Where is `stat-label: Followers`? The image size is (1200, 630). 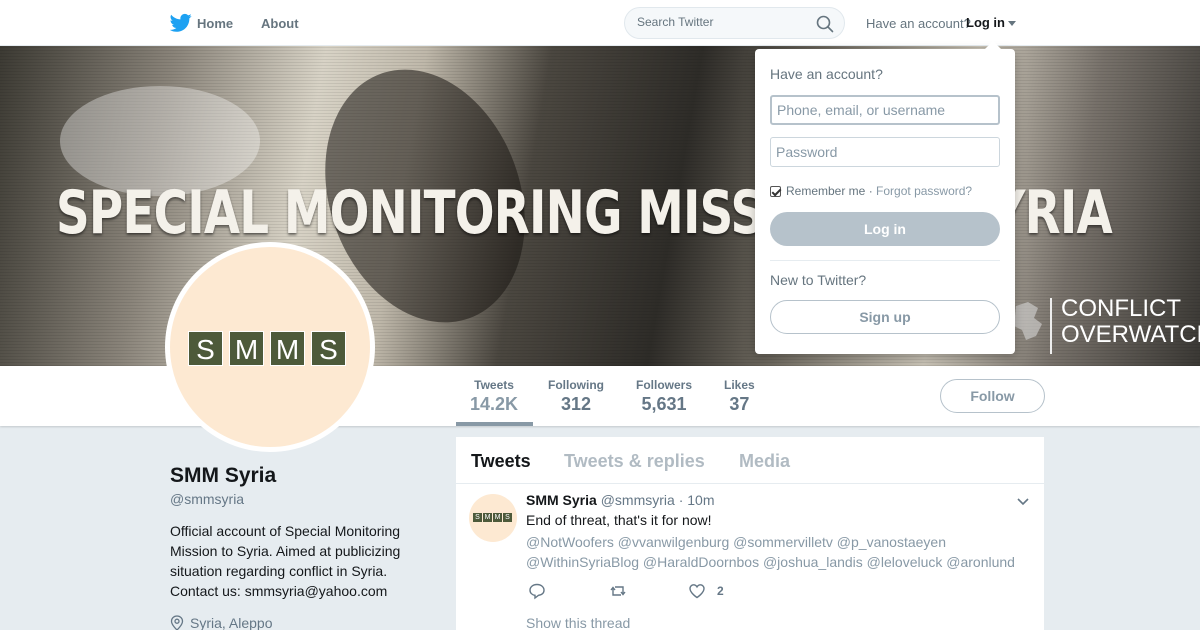 stat-label: Followers is located at coordinates (664, 385).